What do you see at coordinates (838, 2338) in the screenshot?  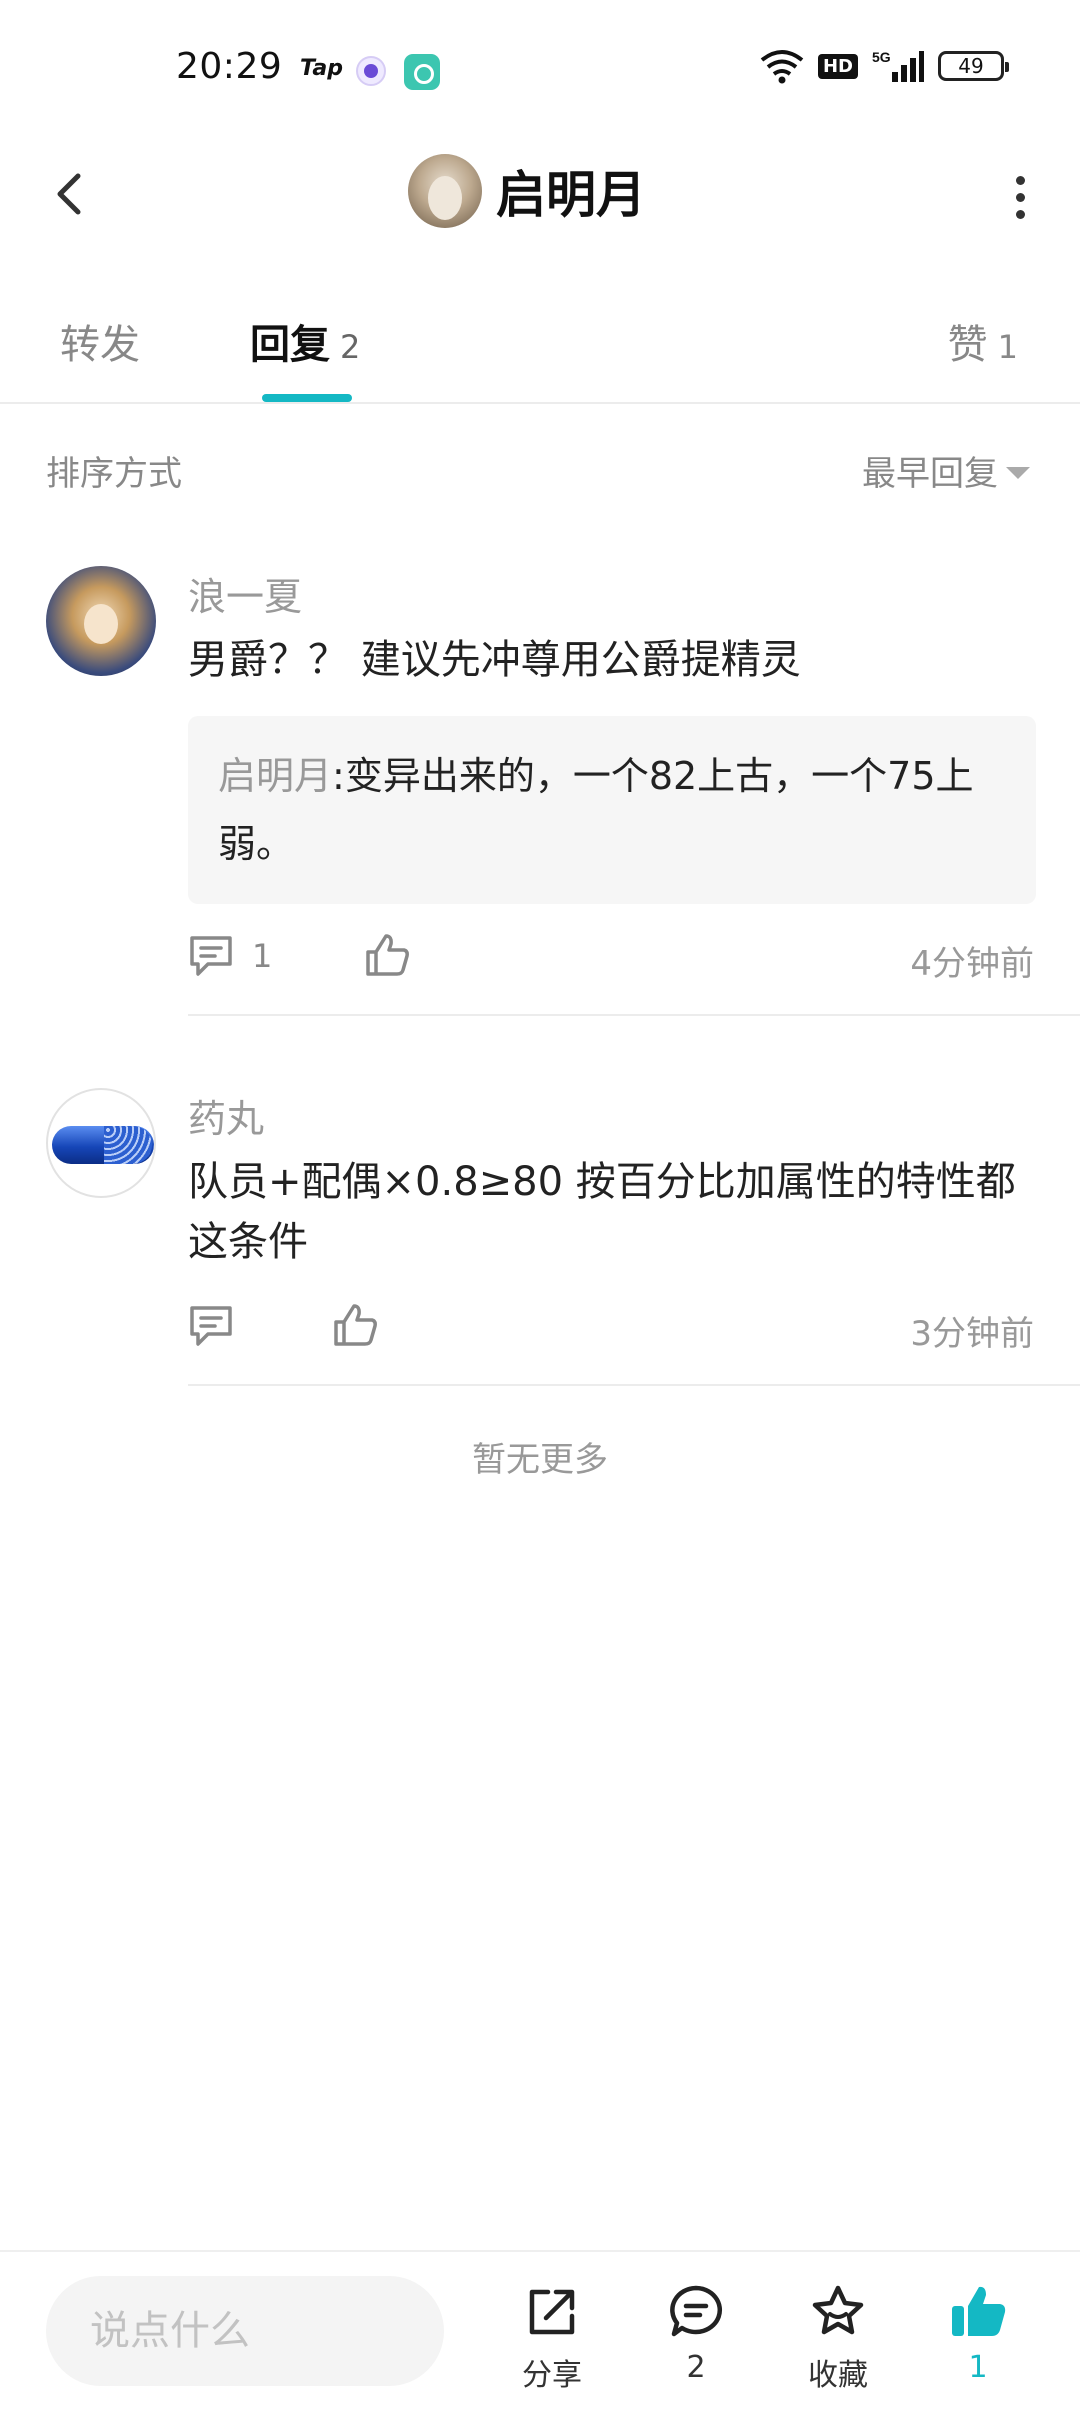 I see `favorite-button: 收藏` at bounding box center [838, 2338].